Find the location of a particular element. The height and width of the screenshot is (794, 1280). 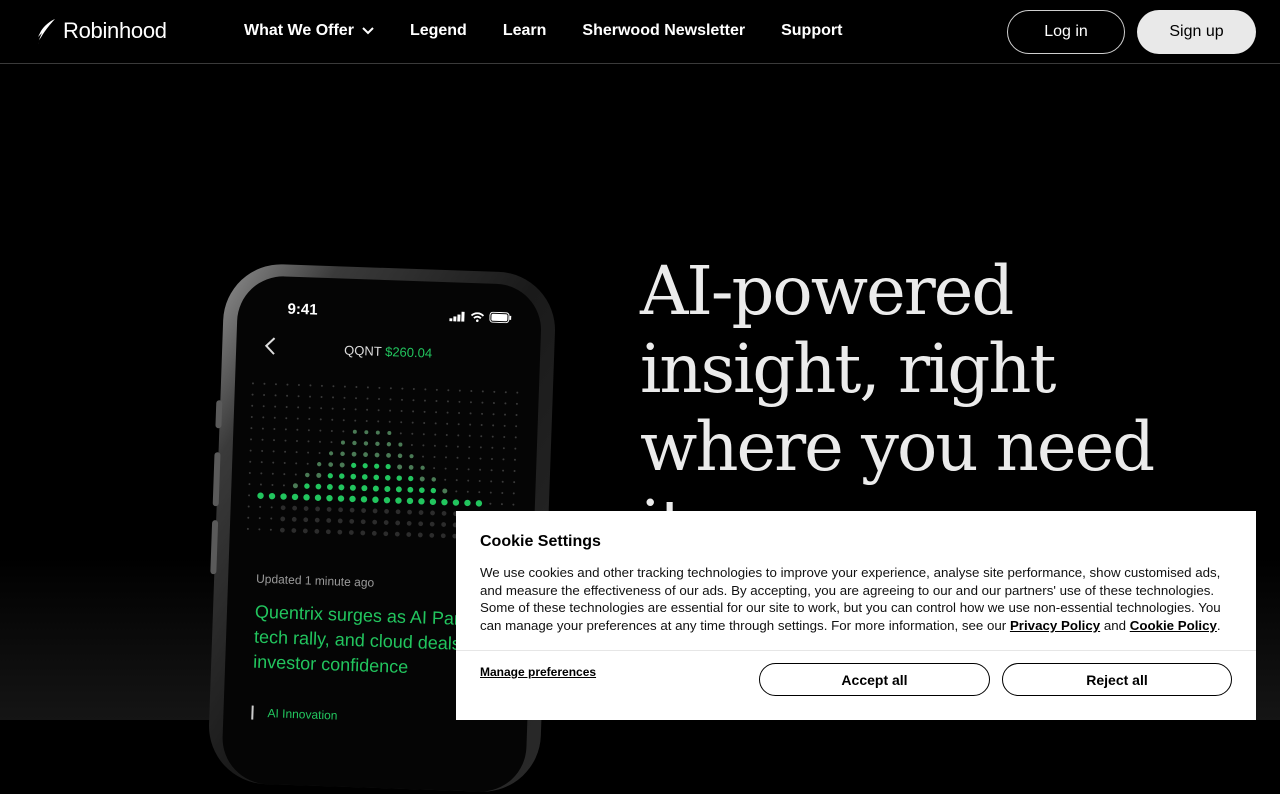

hero-headline-line: AI-powered is located at coordinates (827, 291).